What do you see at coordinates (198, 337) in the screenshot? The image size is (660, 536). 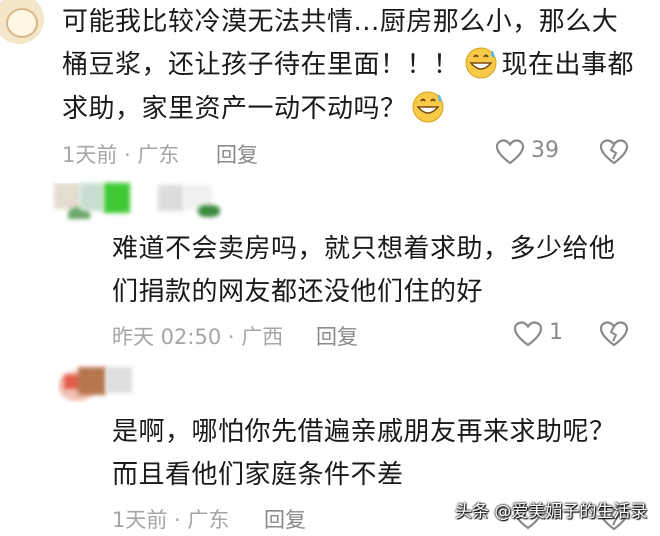 I see `comment-2-time-location: 昨天 02:50 · 广西` at bounding box center [198, 337].